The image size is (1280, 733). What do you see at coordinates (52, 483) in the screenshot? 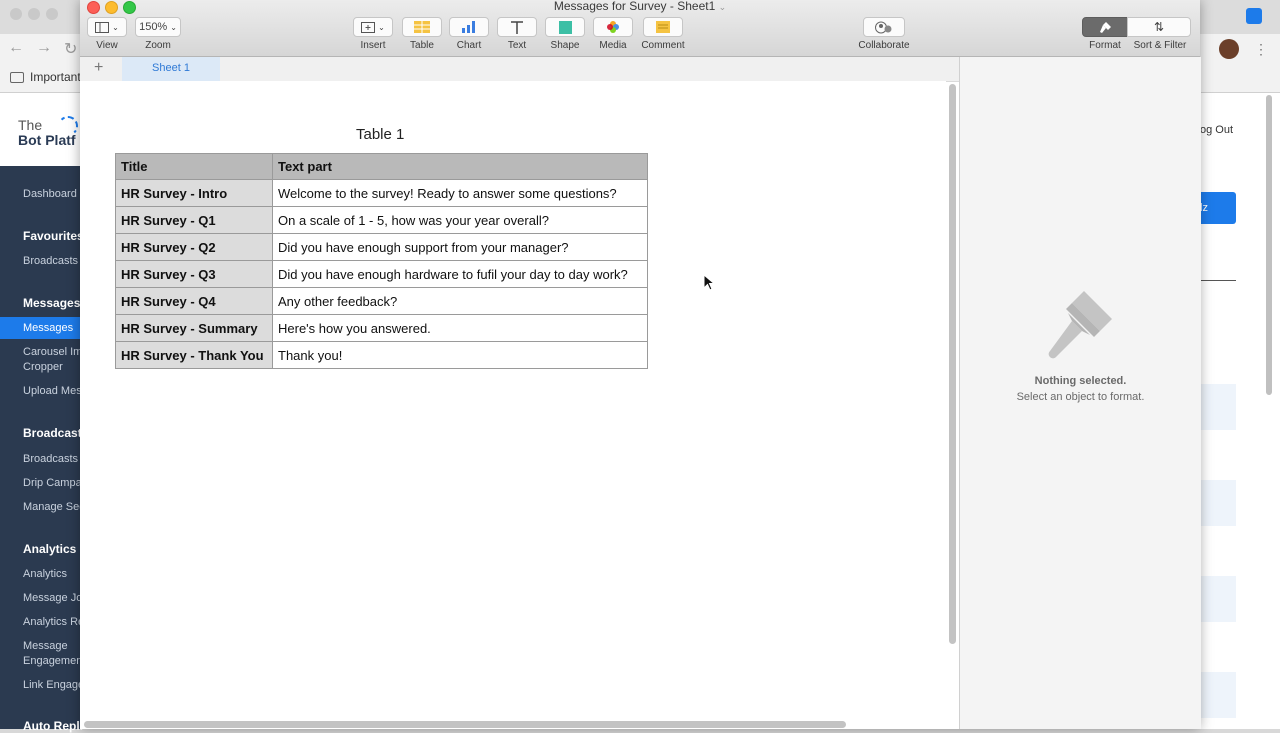
I see `sidebar-item-drip: Drip Campa` at bounding box center [52, 483].